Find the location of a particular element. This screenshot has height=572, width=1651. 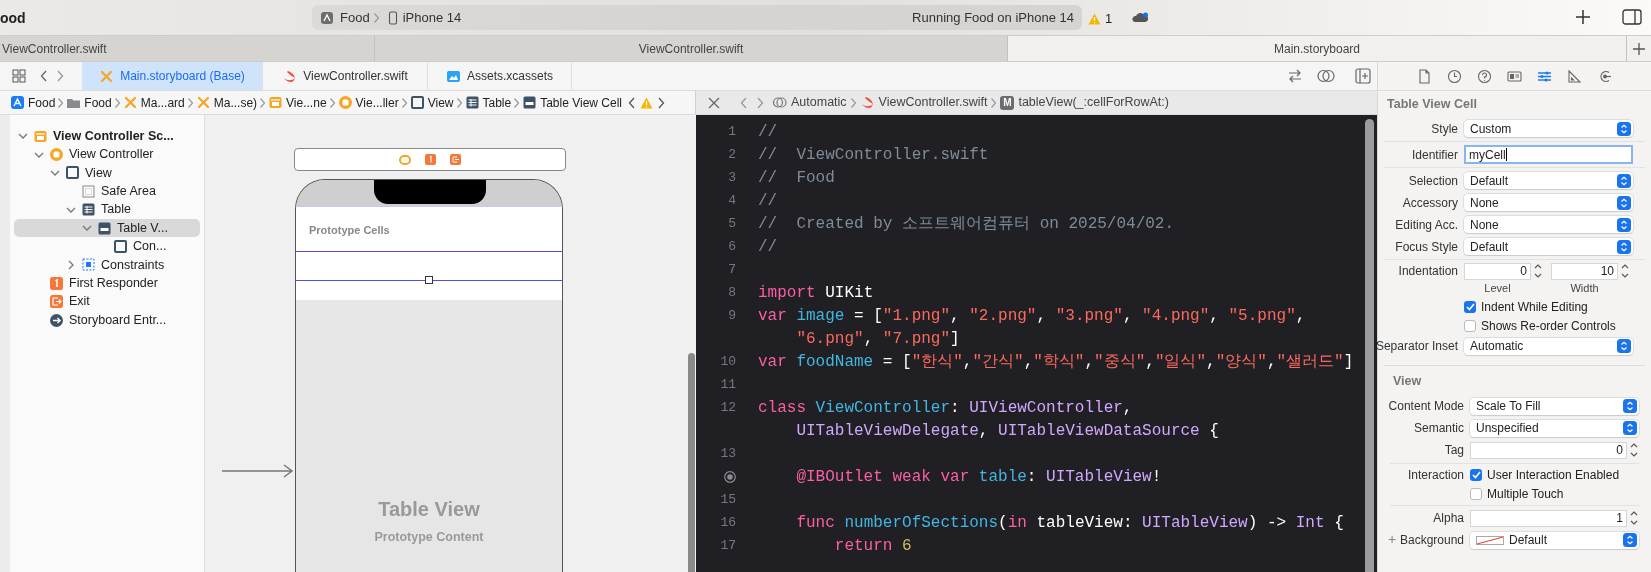

editor-tab: ViewController.swift is located at coordinates (345, 76).